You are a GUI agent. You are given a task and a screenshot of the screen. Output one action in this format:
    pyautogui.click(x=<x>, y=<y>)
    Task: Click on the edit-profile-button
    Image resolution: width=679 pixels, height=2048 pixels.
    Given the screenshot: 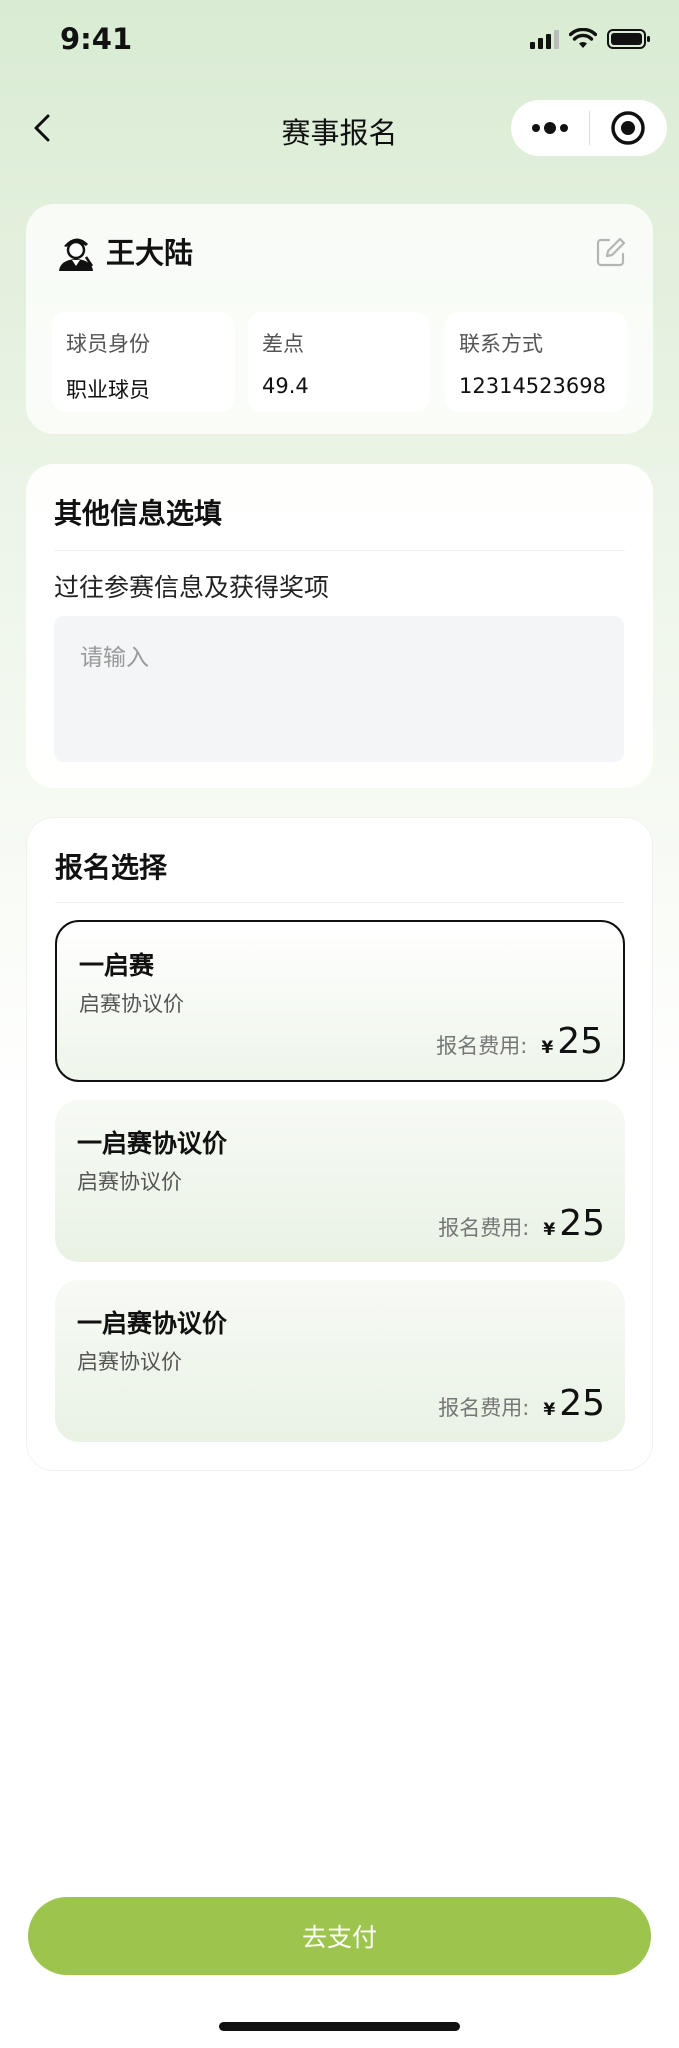 What is the action you would take?
    pyautogui.click(x=611, y=252)
    